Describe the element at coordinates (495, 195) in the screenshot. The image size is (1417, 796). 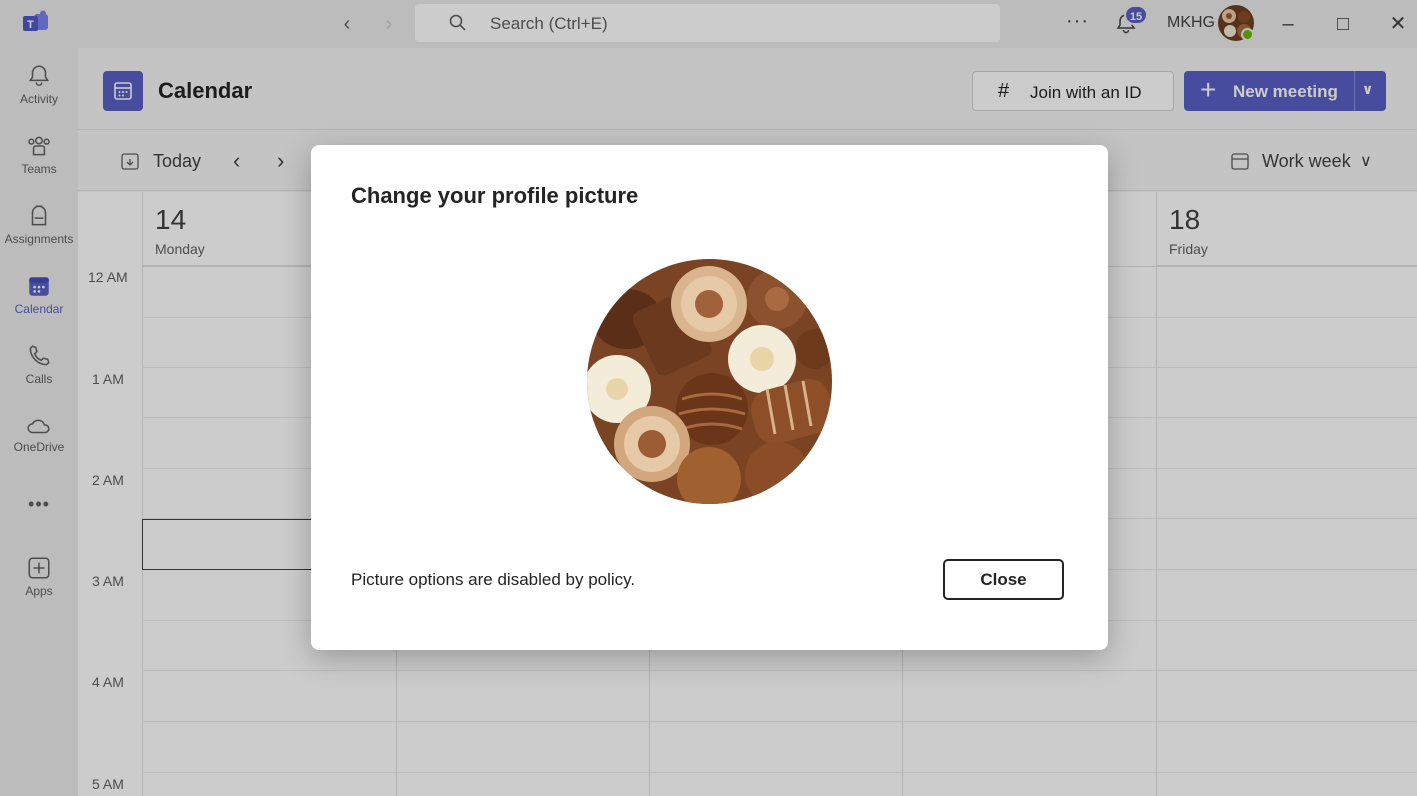
I see `dialog-title: Change your profile picture` at that location.